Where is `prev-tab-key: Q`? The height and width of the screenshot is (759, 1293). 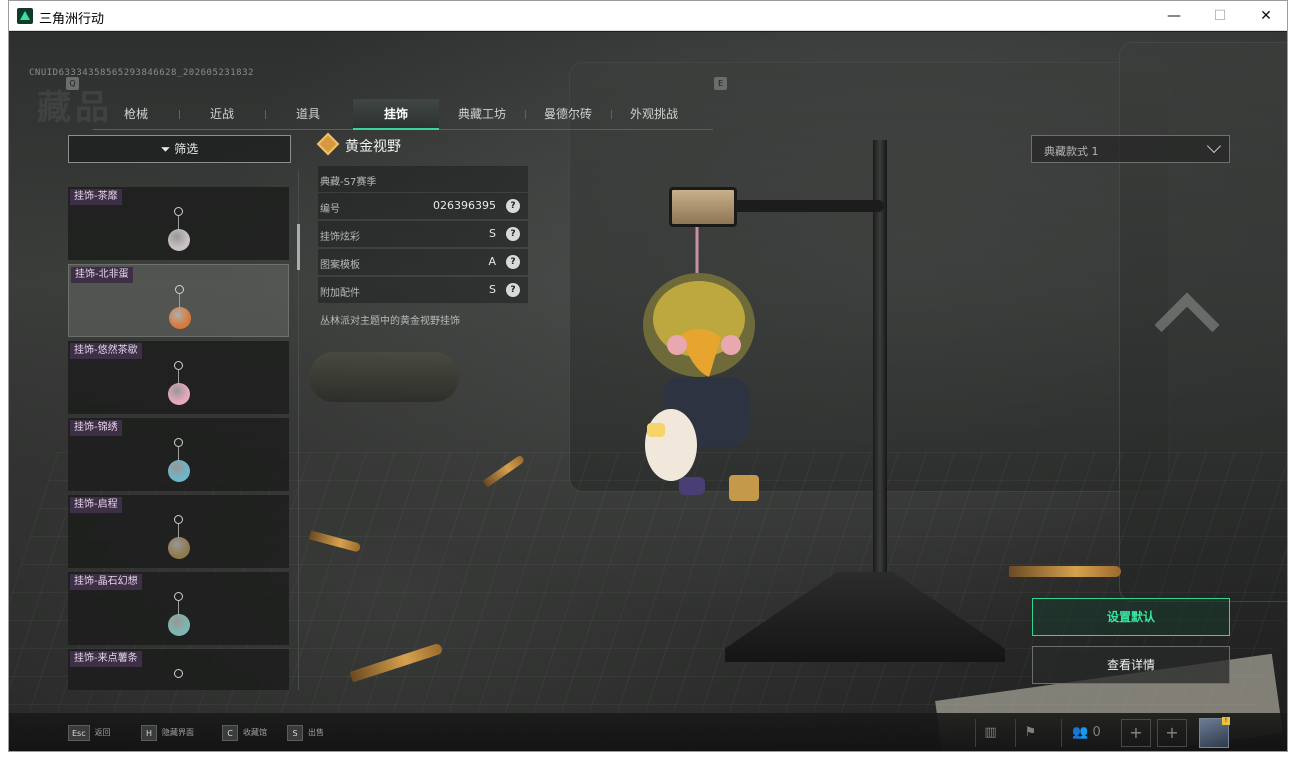 prev-tab-key: Q is located at coordinates (72, 83).